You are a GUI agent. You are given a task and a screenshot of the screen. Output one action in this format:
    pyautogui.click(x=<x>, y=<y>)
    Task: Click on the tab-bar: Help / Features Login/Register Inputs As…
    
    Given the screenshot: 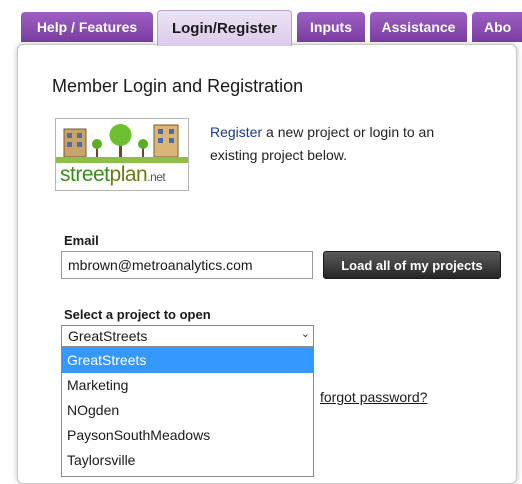 What is the action you would take?
    pyautogui.click(x=261, y=23)
    